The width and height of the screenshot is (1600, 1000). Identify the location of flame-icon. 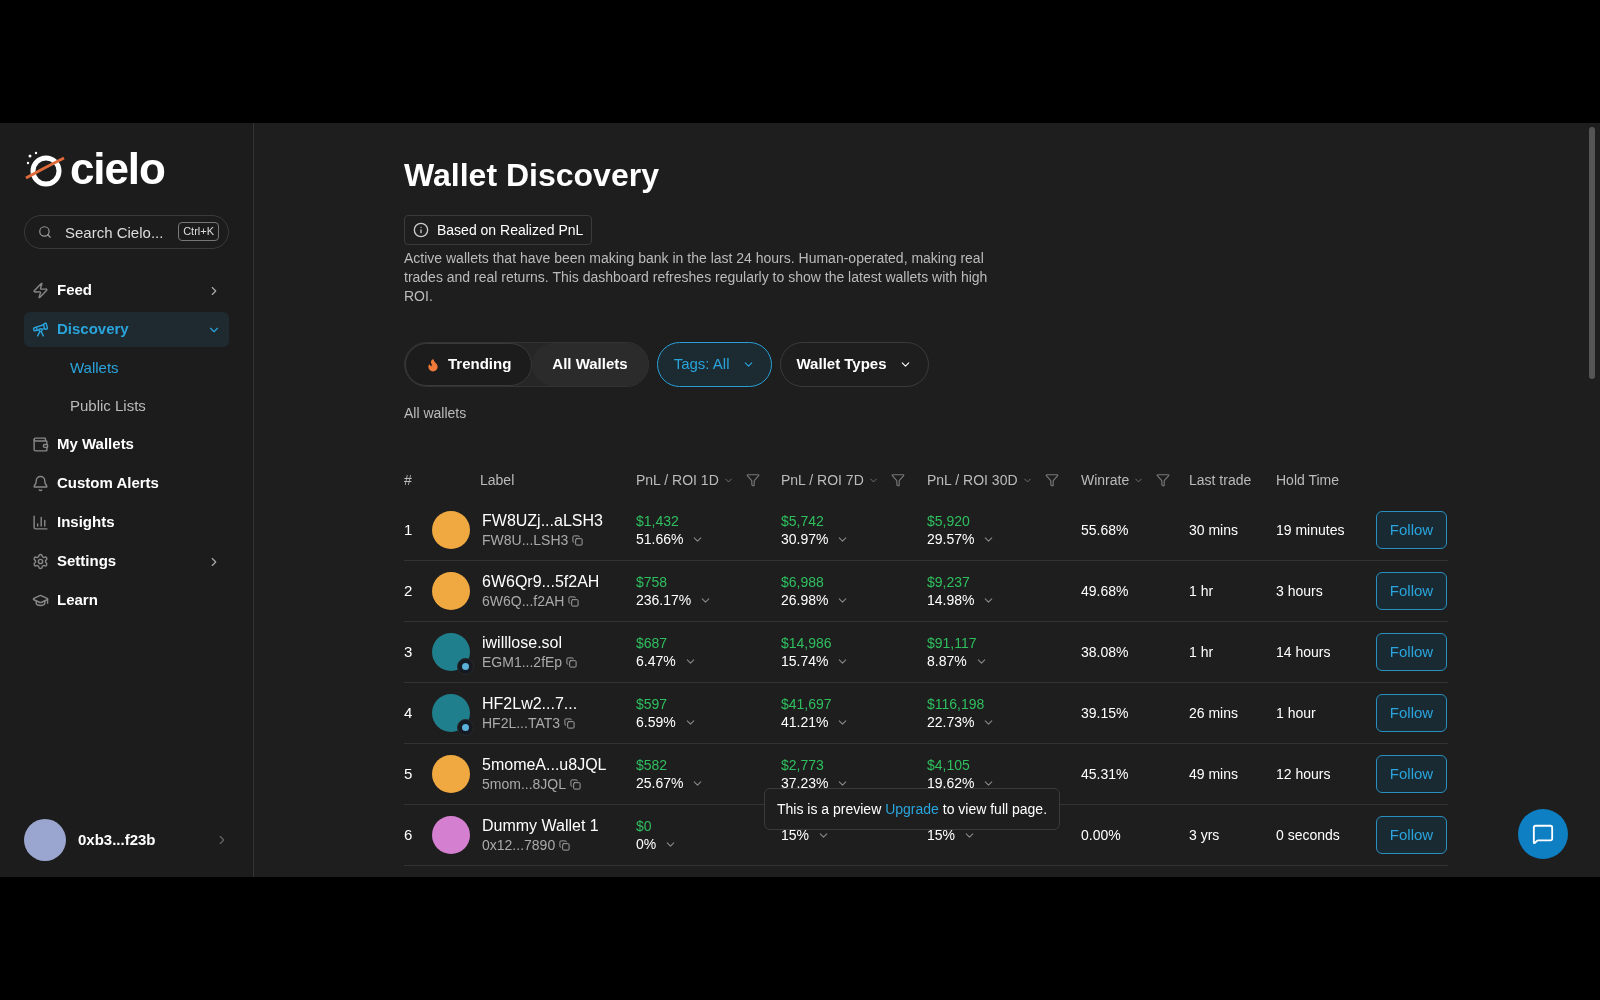
(433, 364).